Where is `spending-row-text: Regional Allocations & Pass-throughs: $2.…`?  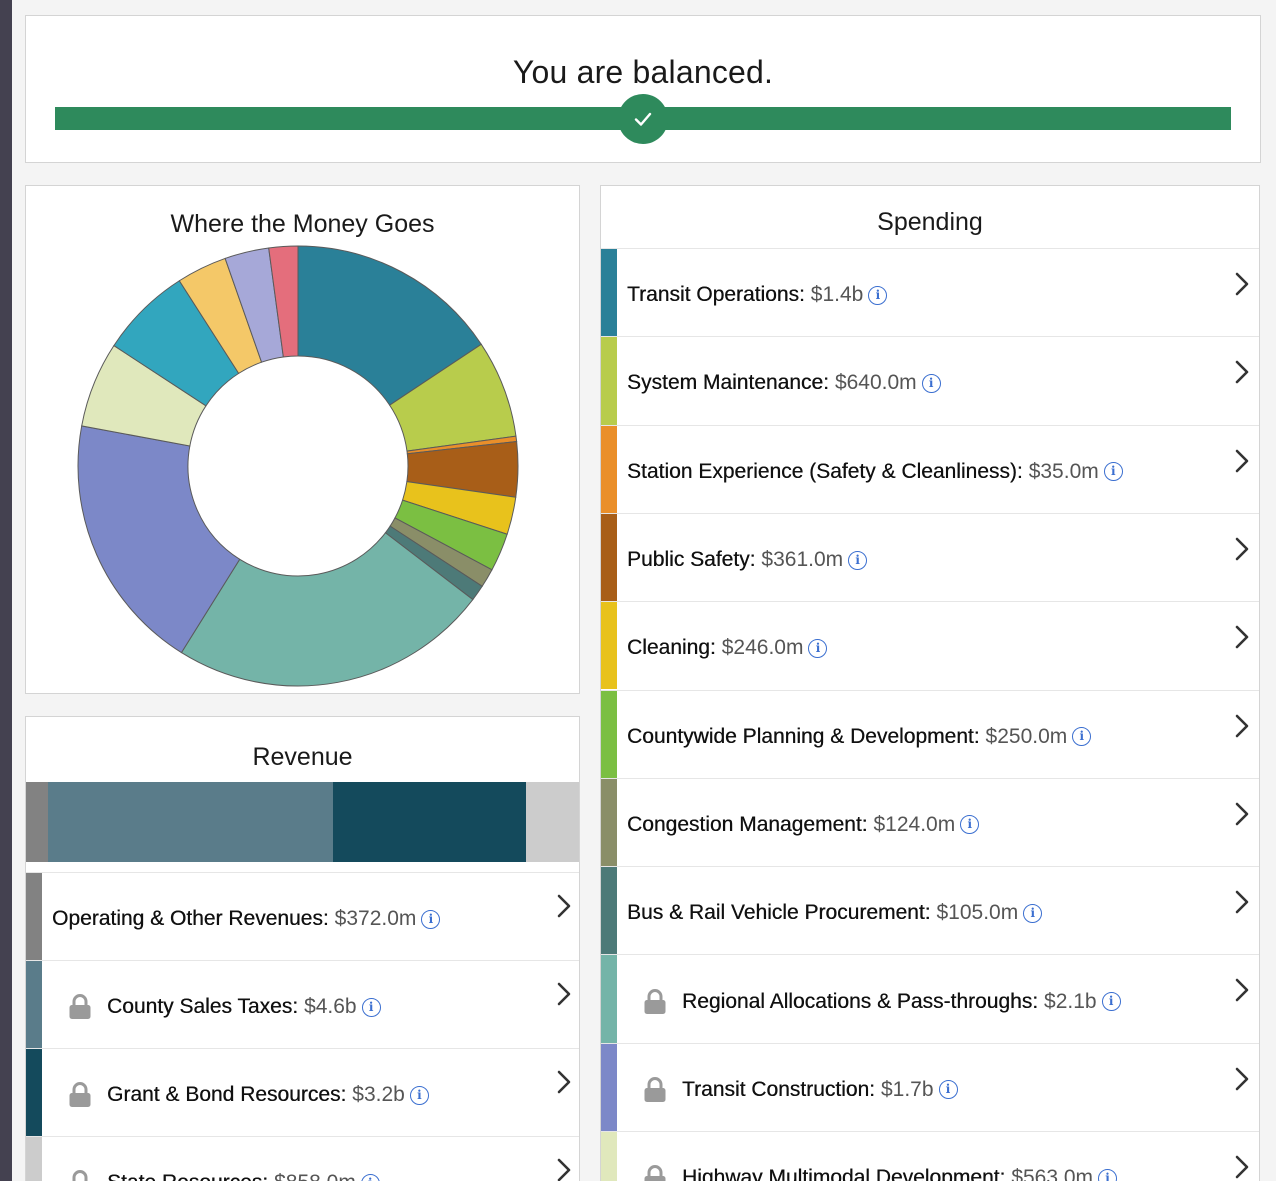
spending-row-text: Regional Allocations & Pass-throughs: $2.… is located at coordinates (882, 1001).